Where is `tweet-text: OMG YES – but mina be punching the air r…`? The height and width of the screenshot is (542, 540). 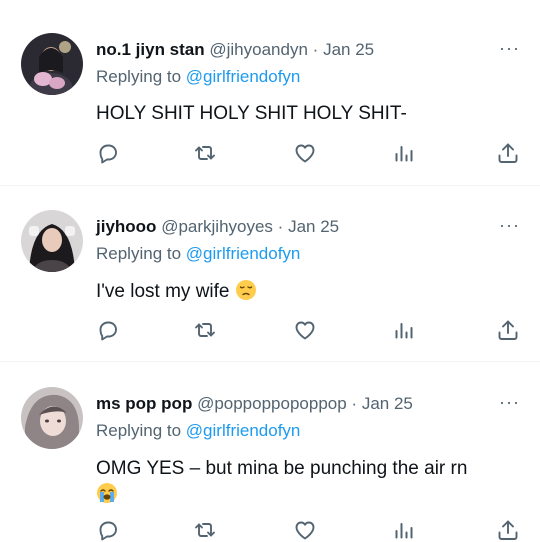
tweet-text: OMG YES – but mina be punching the air r… is located at coordinates (306, 484).